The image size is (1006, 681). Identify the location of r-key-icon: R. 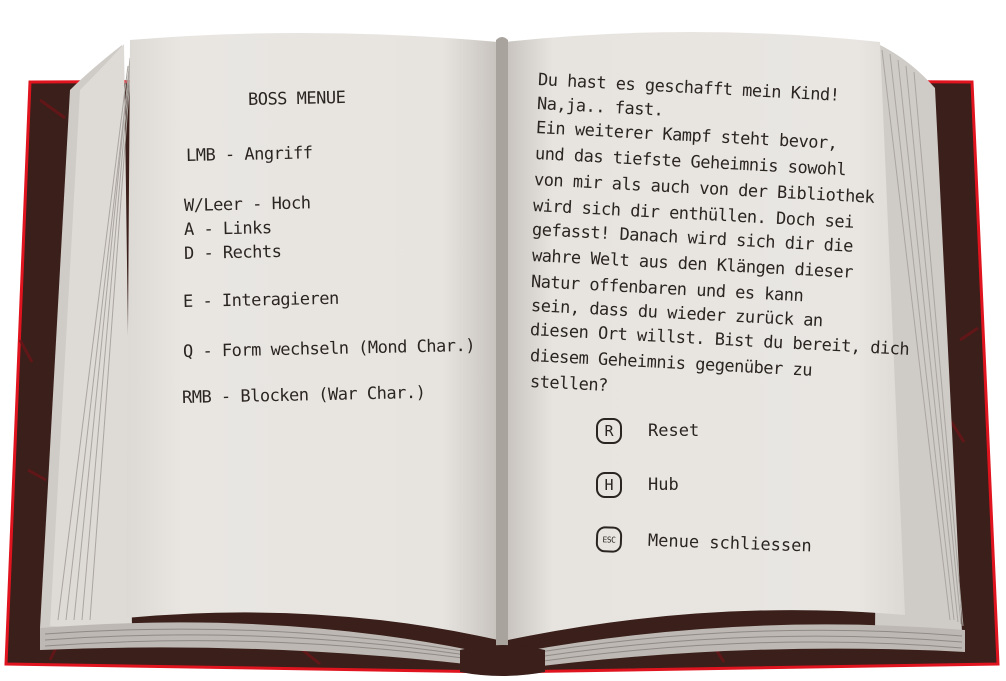
(609, 431).